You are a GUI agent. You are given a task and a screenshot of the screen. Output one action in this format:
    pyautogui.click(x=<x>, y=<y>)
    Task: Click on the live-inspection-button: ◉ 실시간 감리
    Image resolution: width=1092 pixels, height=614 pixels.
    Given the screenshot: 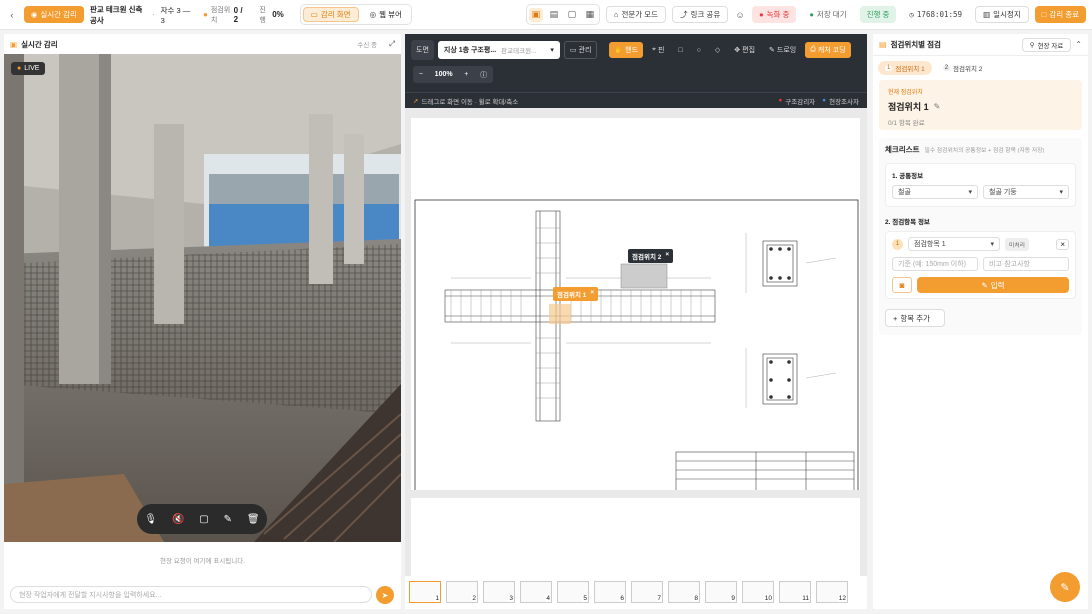 What is the action you would take?
    pyautogui.click(x=53, y=14)
    